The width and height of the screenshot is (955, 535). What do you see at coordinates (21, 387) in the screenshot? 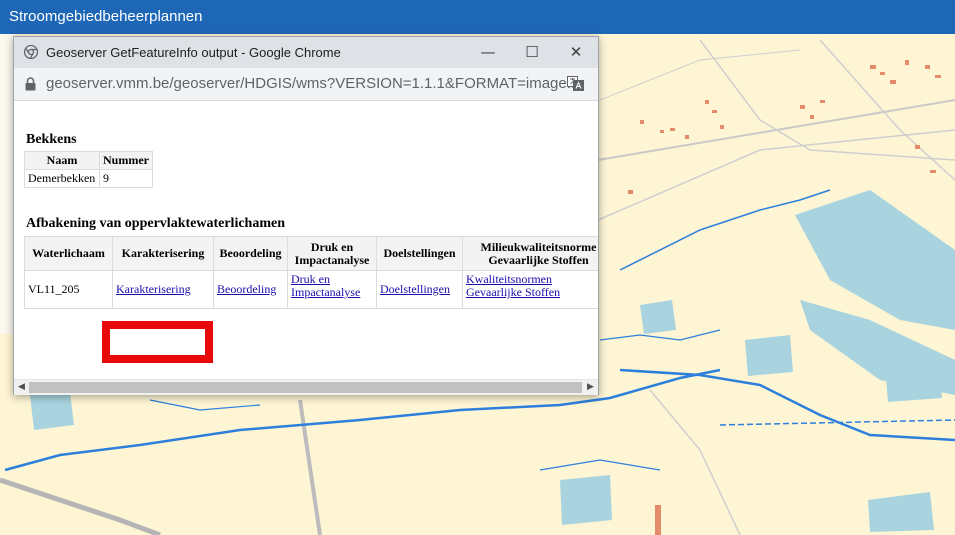
I see `scroll-left-arrow-icon: ◀` at bounding box center [21, 387].